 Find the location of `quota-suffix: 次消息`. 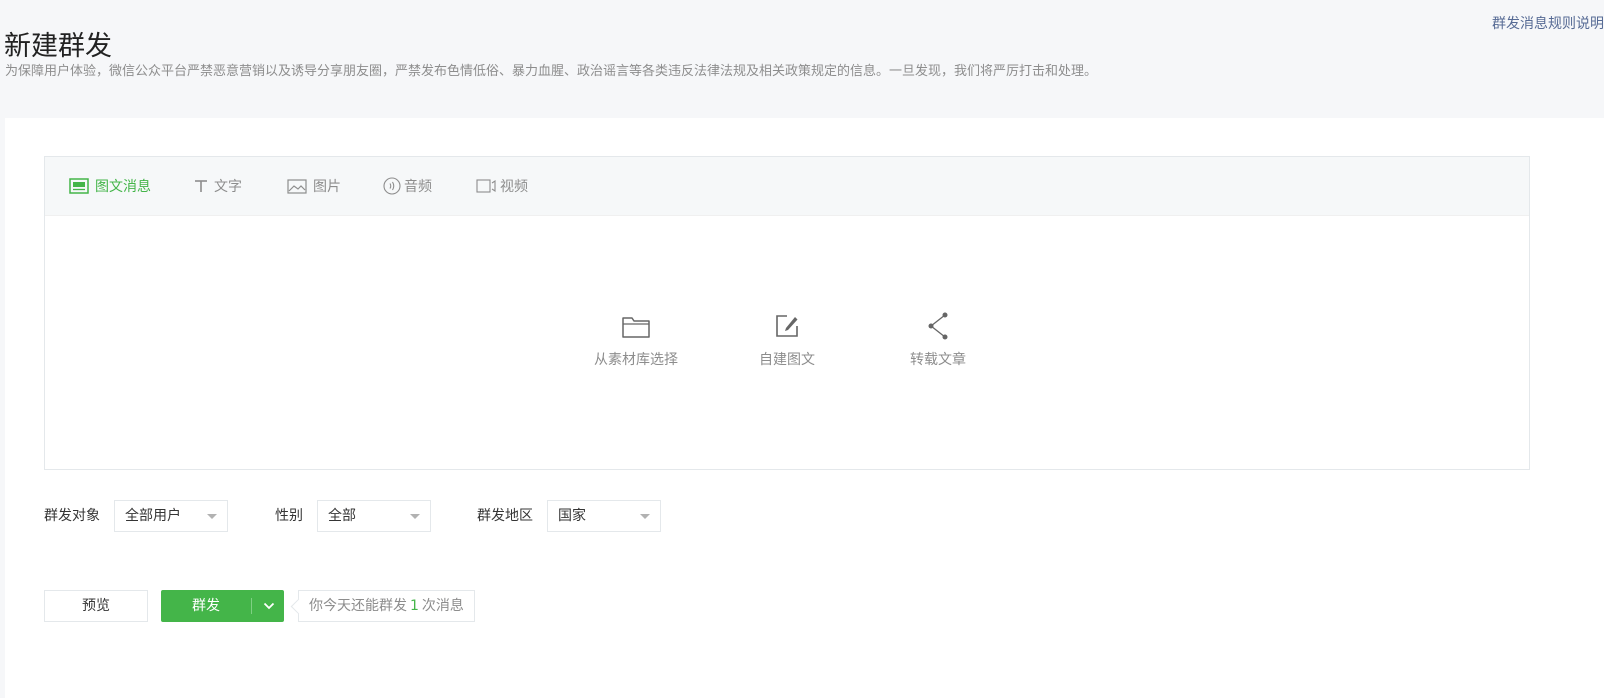

quota-suffix: 次消息 is located at coordinates (442, 606).